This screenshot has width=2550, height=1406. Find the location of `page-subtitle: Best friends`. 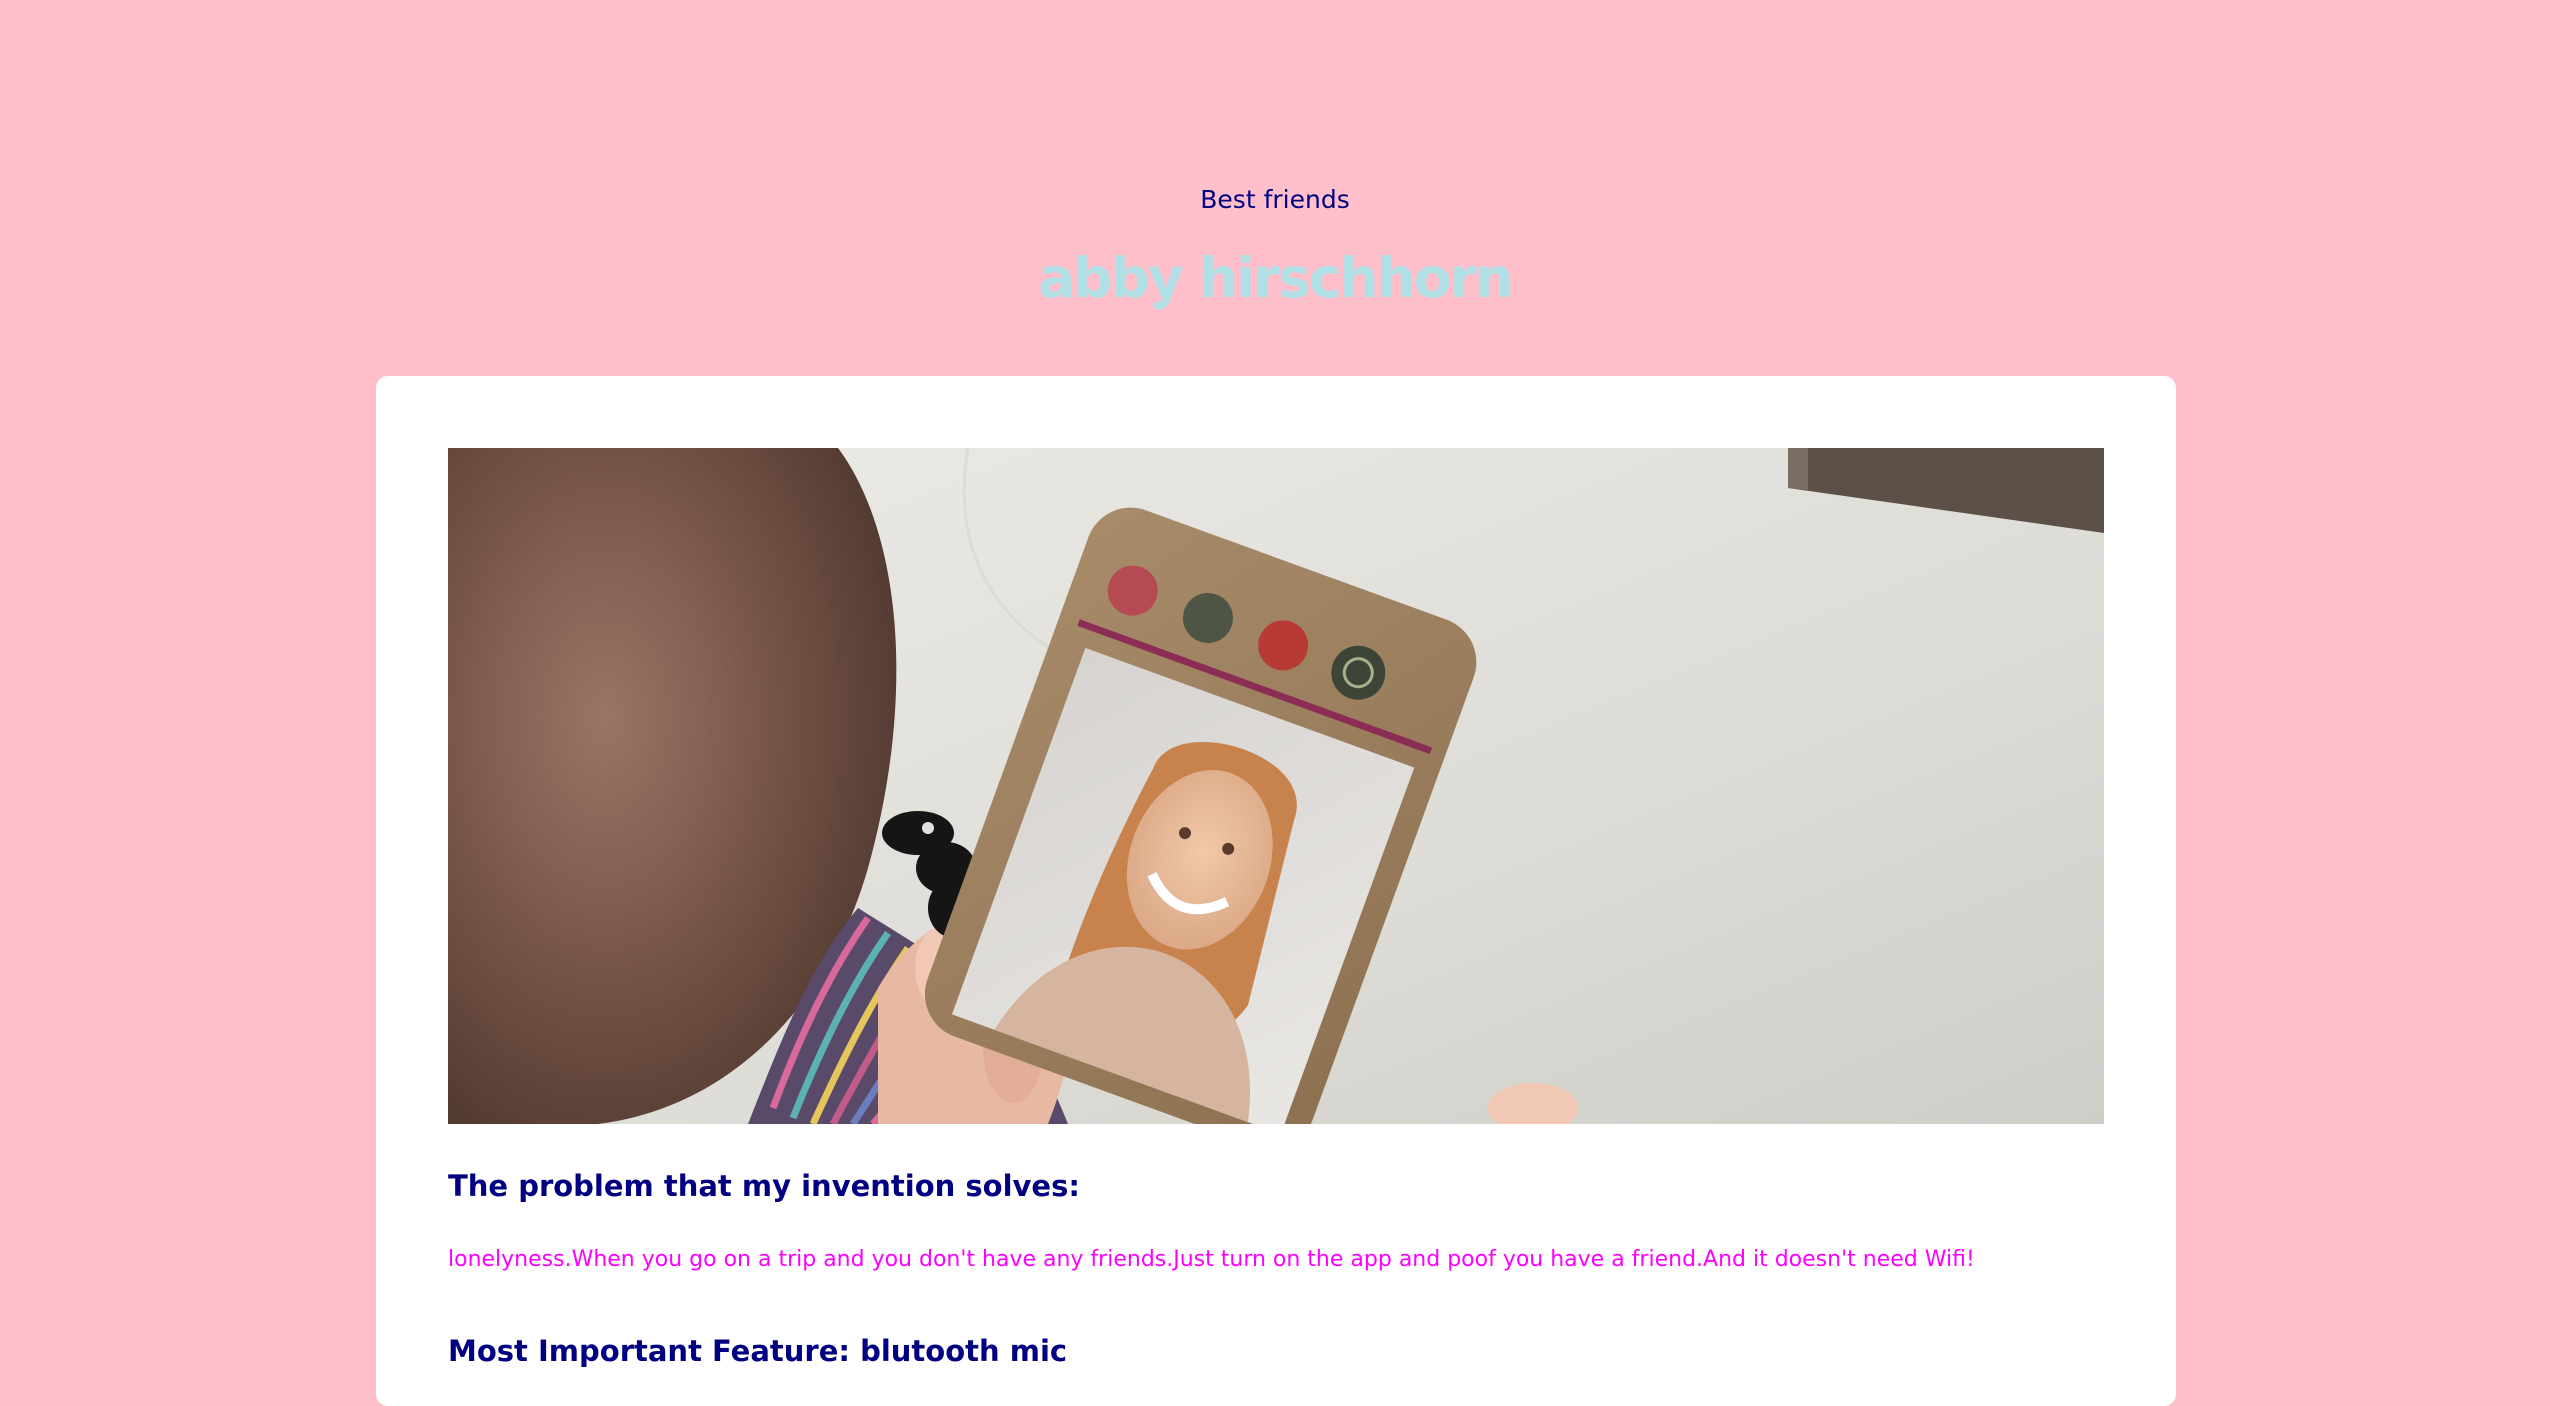

page-subtitle: Best friends is located at coordinates (1275, 199).